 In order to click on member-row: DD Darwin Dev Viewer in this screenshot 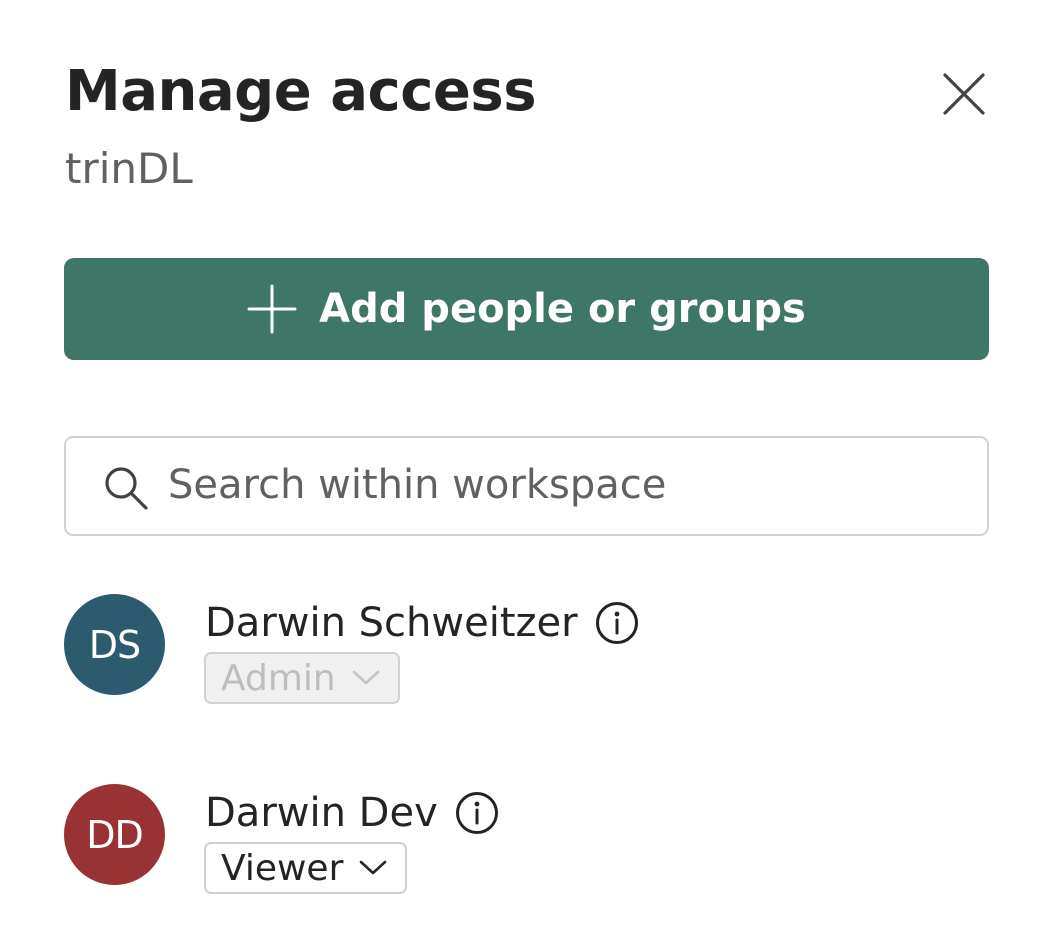, I will do `click(514, 844)`.